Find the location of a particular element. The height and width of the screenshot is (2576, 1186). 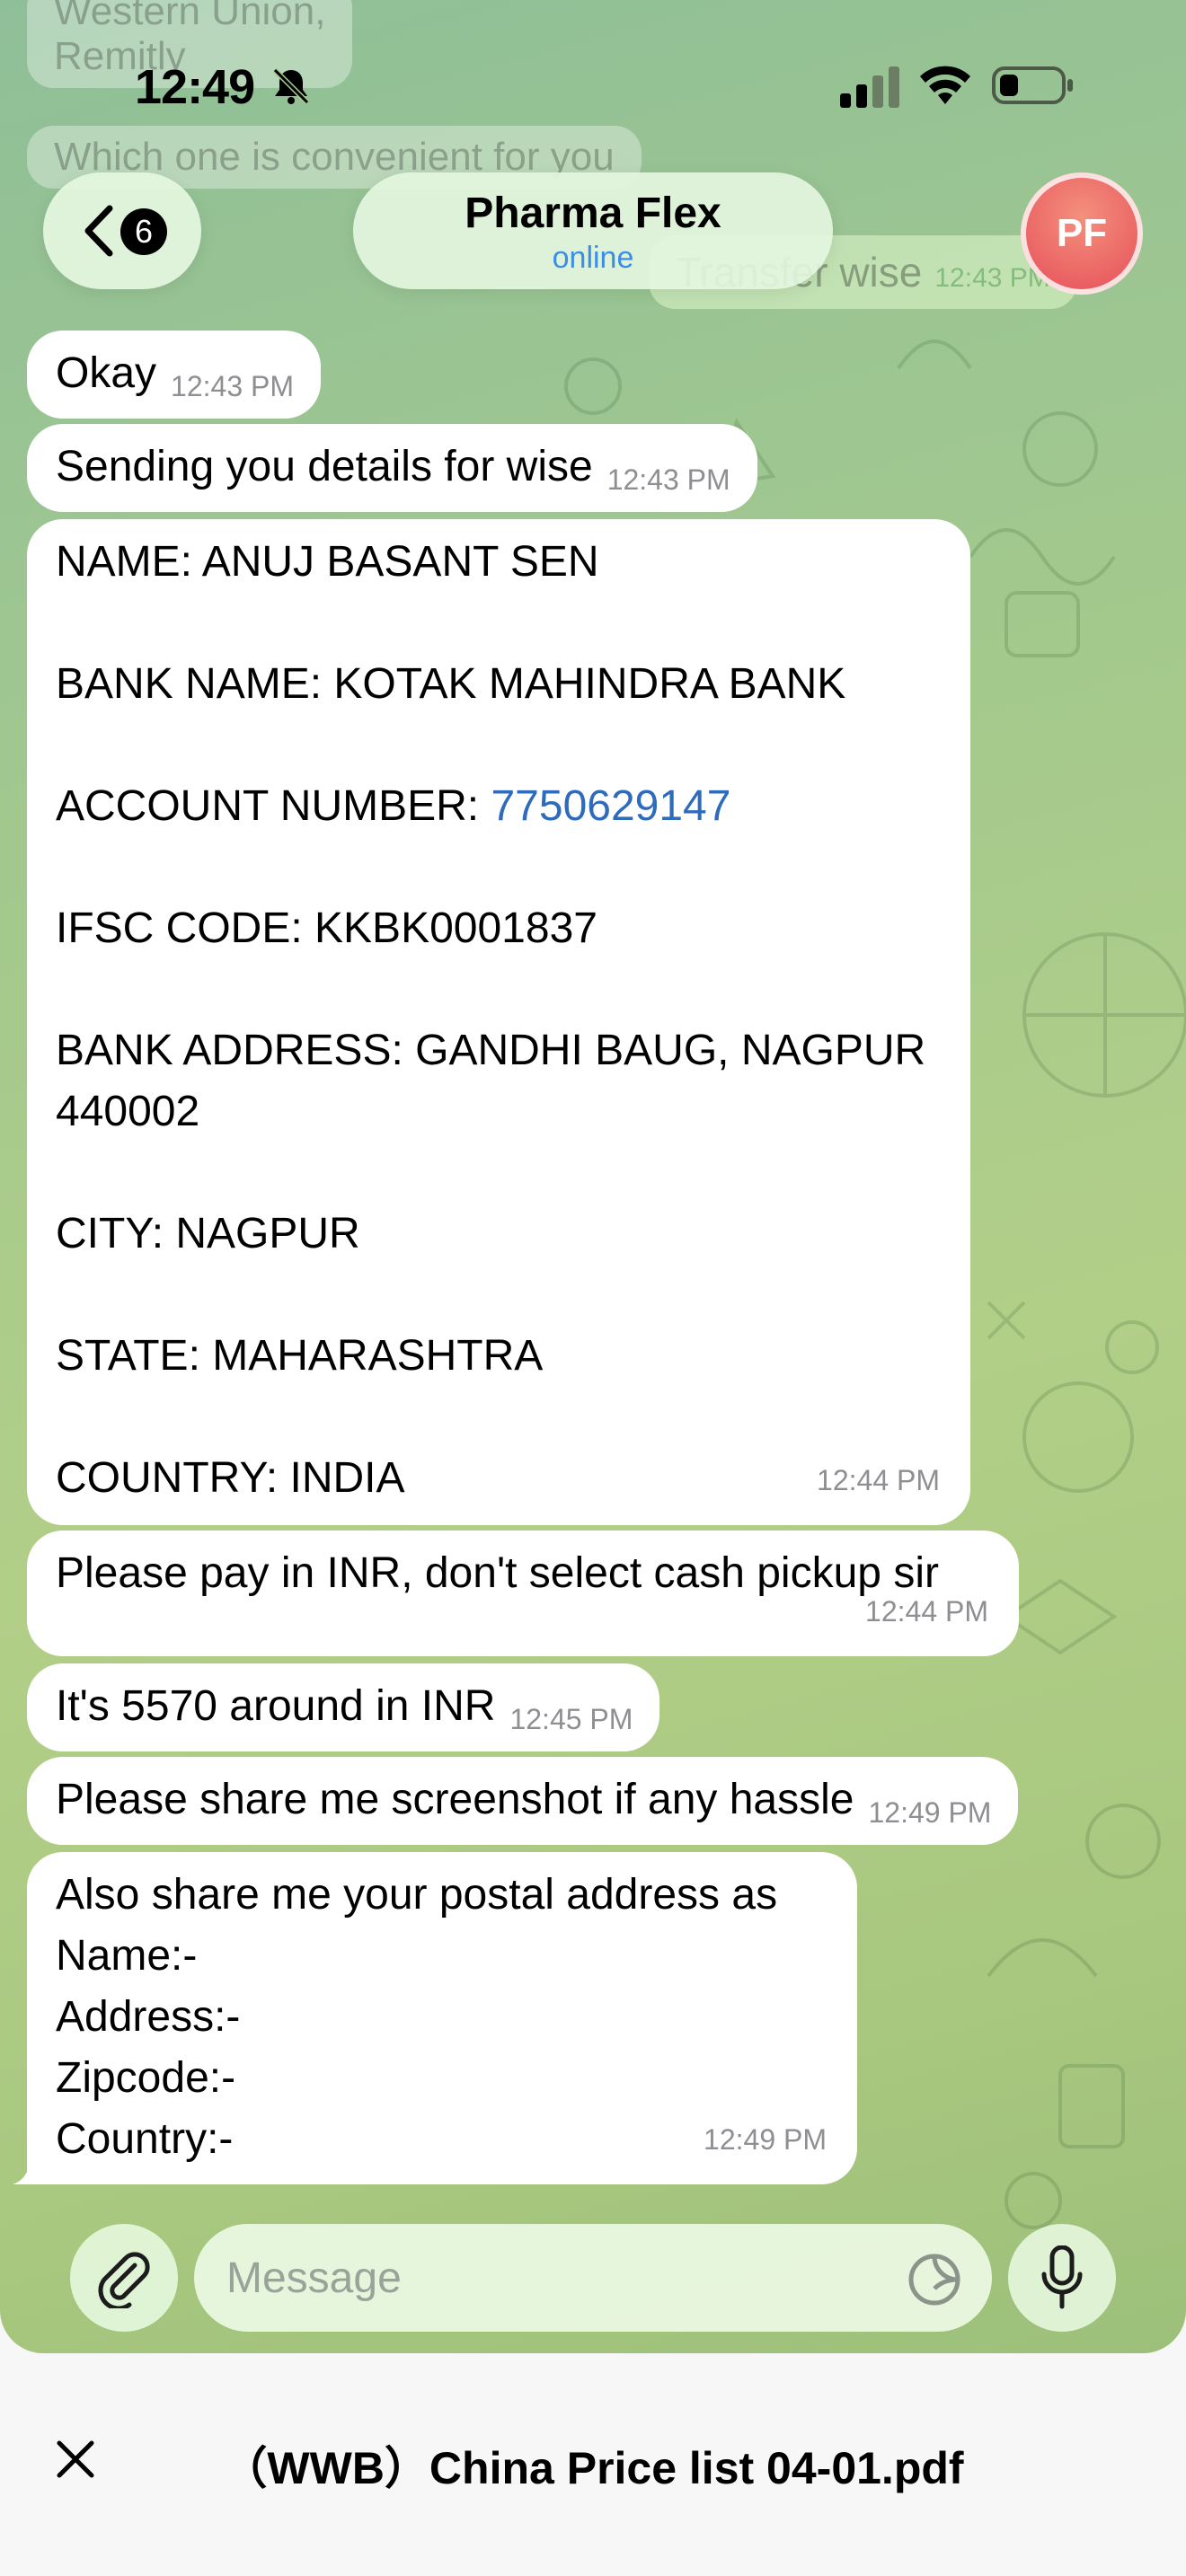

attach-button is located at coordinates (124, 2278).